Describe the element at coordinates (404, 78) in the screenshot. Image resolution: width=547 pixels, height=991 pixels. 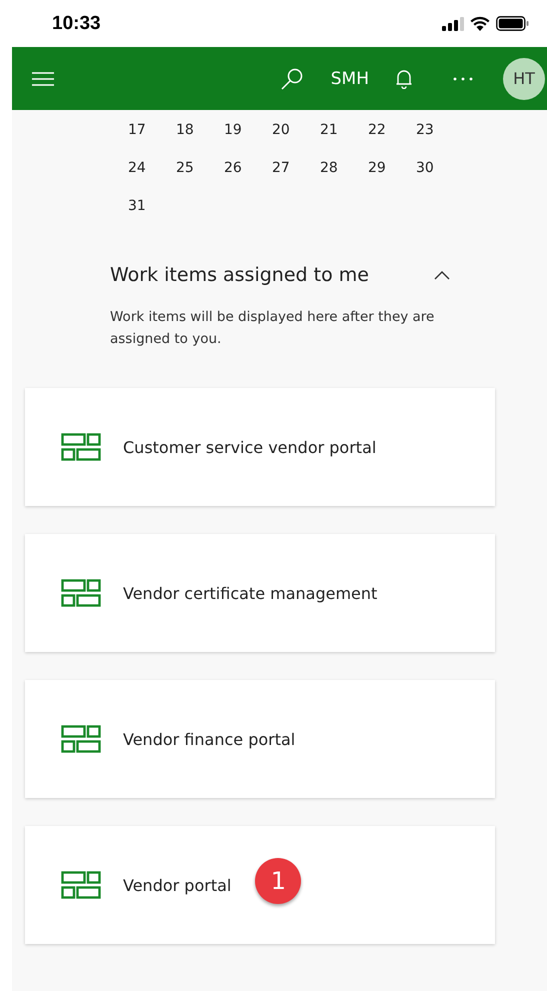
I see `bell-button` at that location.